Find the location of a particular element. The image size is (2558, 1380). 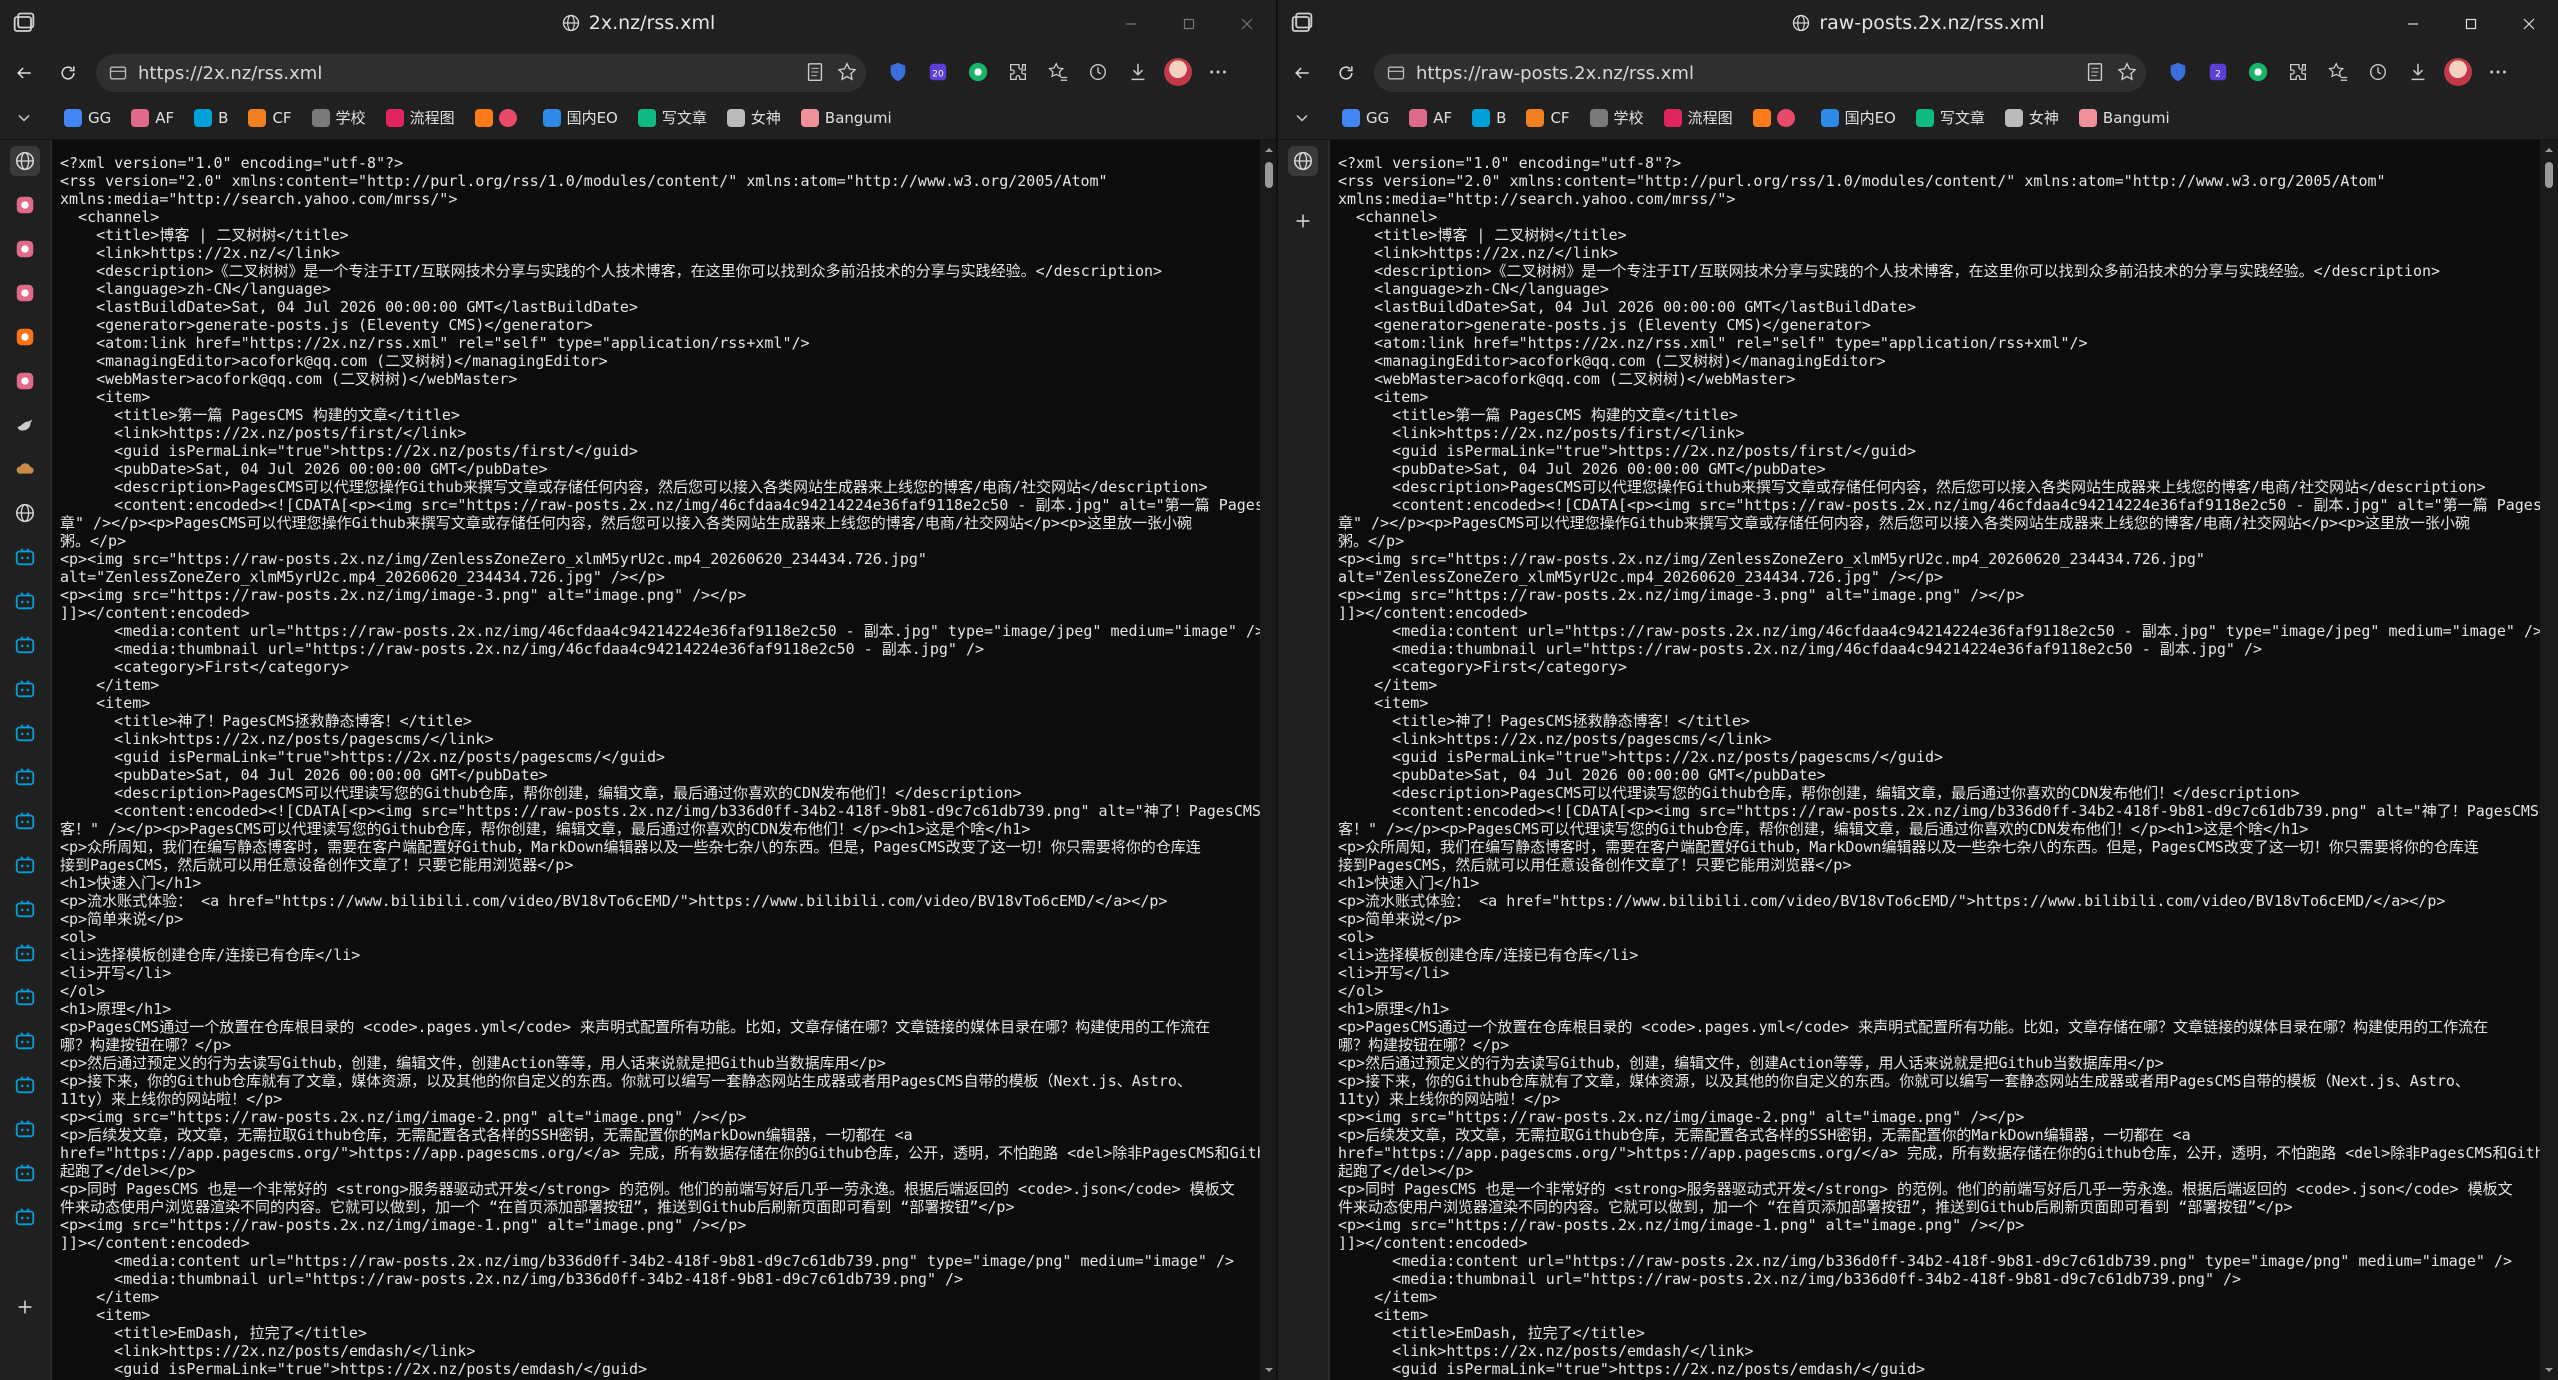

title-bar: raw-posts.2x.nz/rss.xml is located at coordinates (1918, 24).